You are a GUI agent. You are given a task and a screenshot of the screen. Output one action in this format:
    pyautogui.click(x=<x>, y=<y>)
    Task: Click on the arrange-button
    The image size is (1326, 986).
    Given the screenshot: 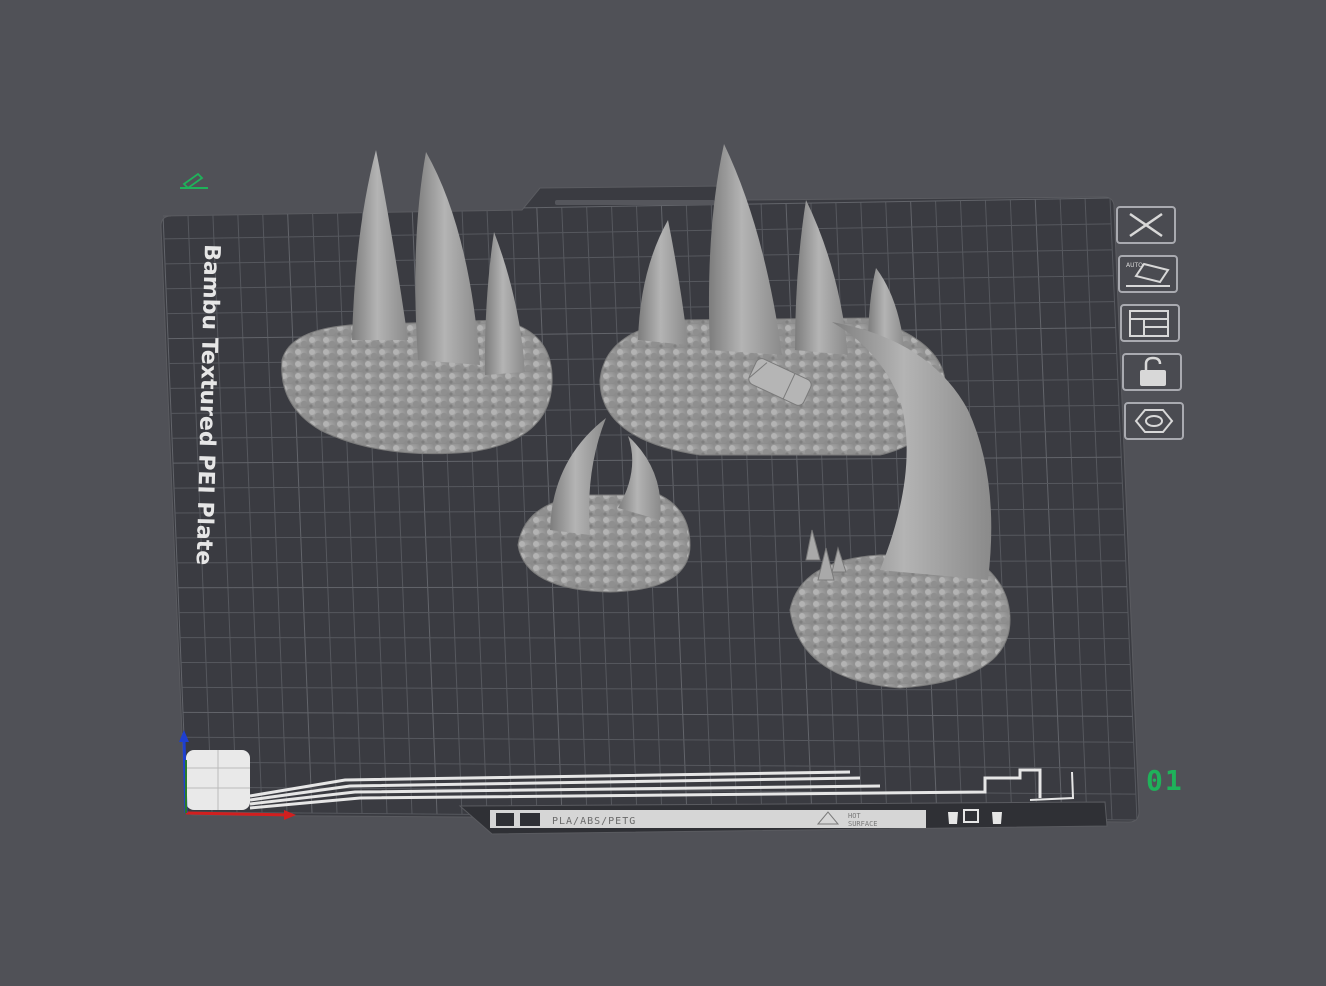 What is the action you would take?
    pyautogui.click(x=1150, y=323)
    